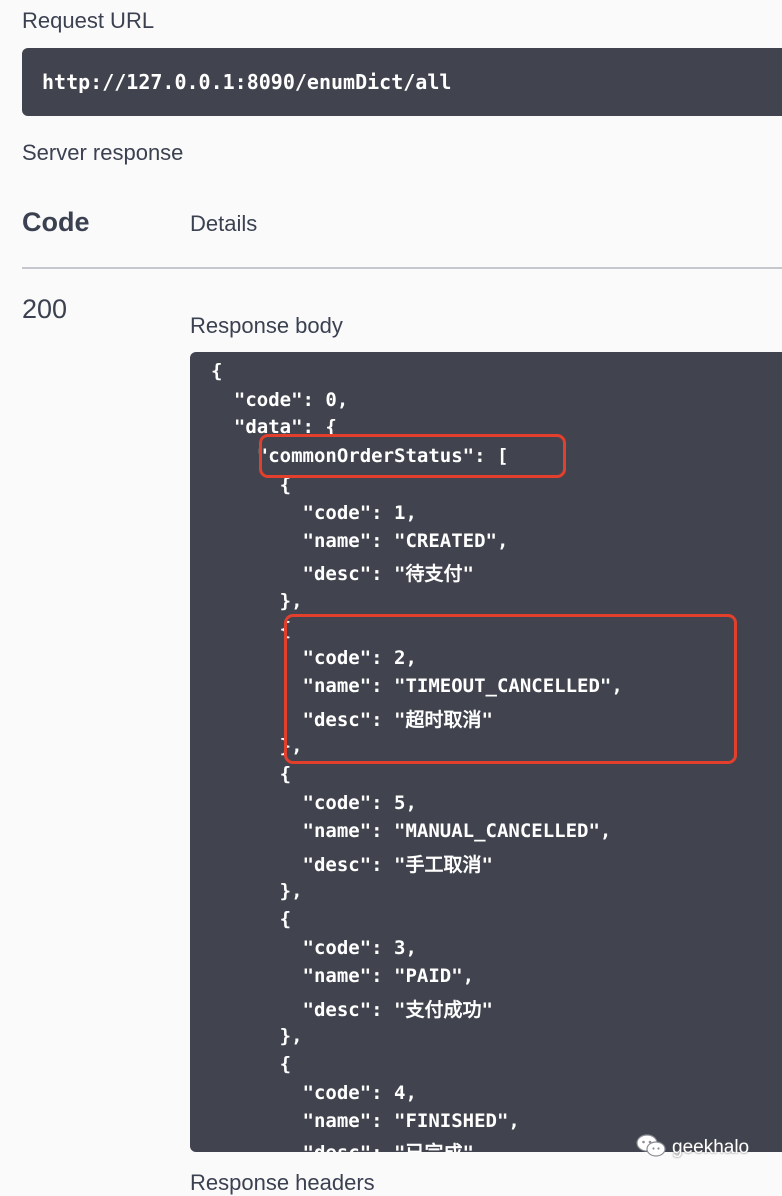 The width and height of the screenshot is (782, 1196). What do you see at coordinates (314, 1093) in the screenshot?
I see `code-line: "code": 4,` at bounding box center [314, 1093].